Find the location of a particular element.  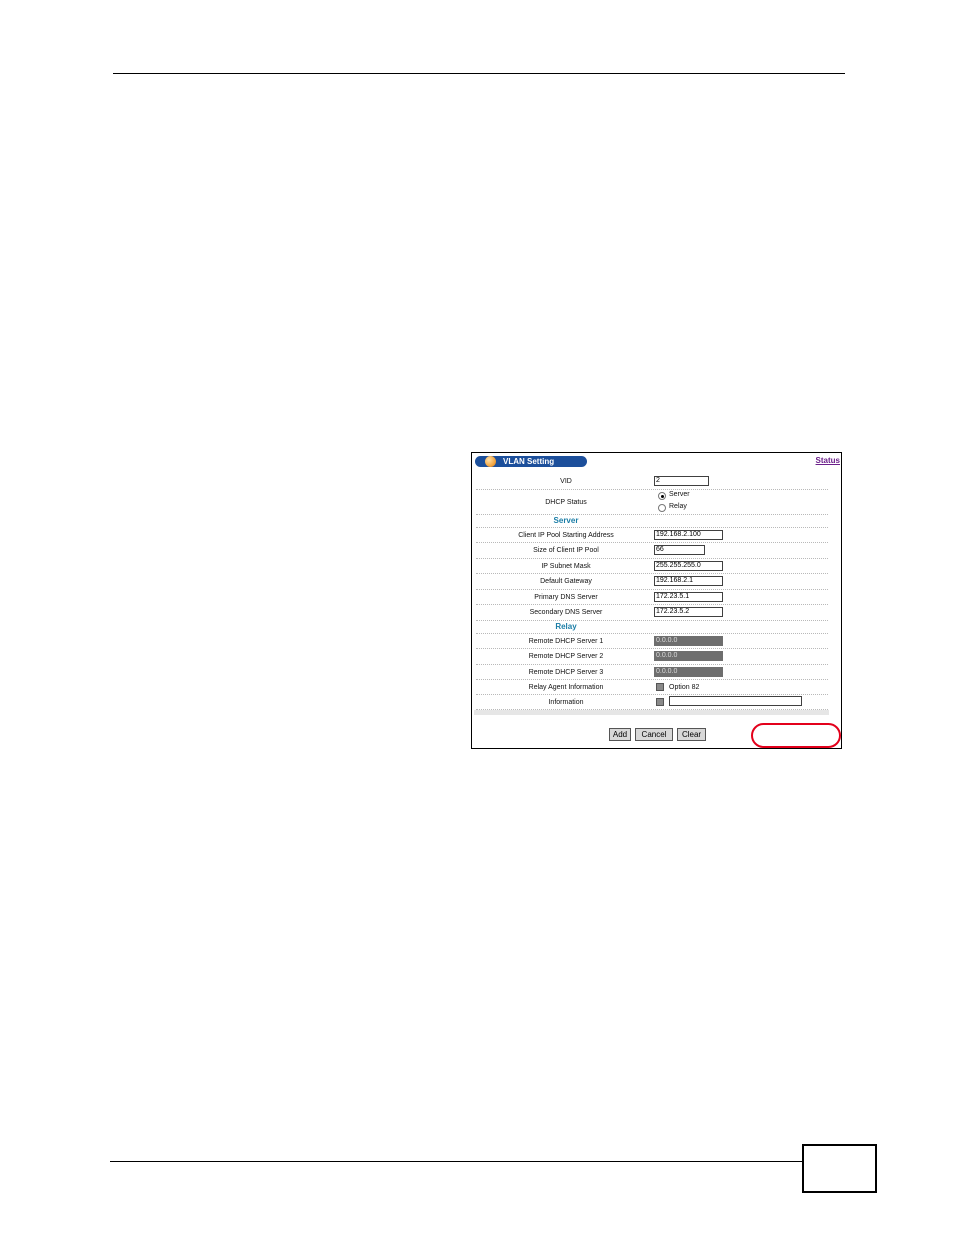

information-input is located at coordinates (735, 701).